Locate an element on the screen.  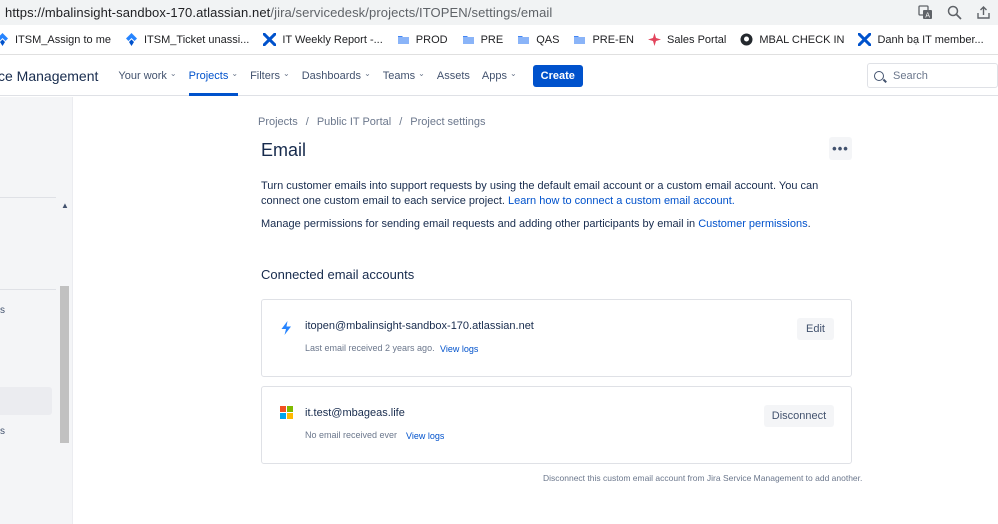
nav-dashboards: Dashboards ⌄ is located at coordinates (336, 76).